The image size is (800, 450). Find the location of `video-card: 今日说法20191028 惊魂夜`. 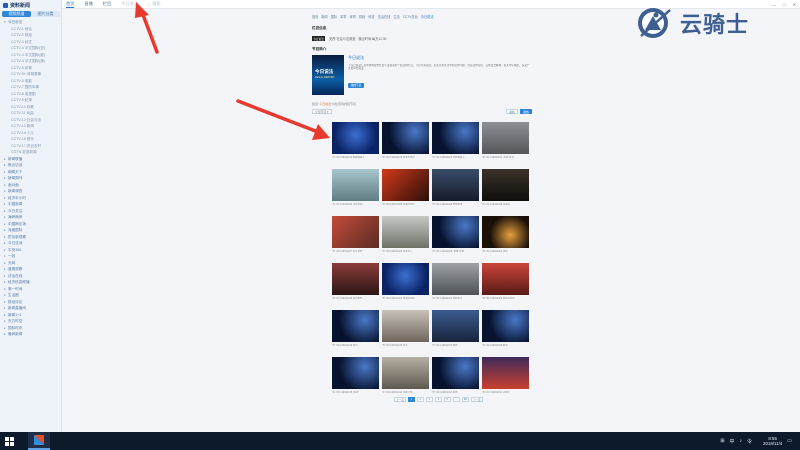

video-card: 今日说法20191028 惊魂夜 is located at coordinates (505, 187).